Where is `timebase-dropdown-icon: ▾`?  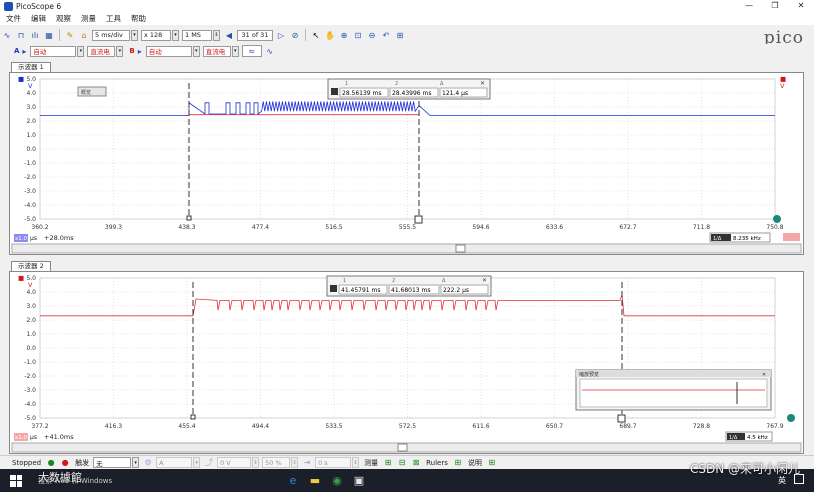 timebase-dropdown-icon: ▾ is located at coordinates (134, 35).